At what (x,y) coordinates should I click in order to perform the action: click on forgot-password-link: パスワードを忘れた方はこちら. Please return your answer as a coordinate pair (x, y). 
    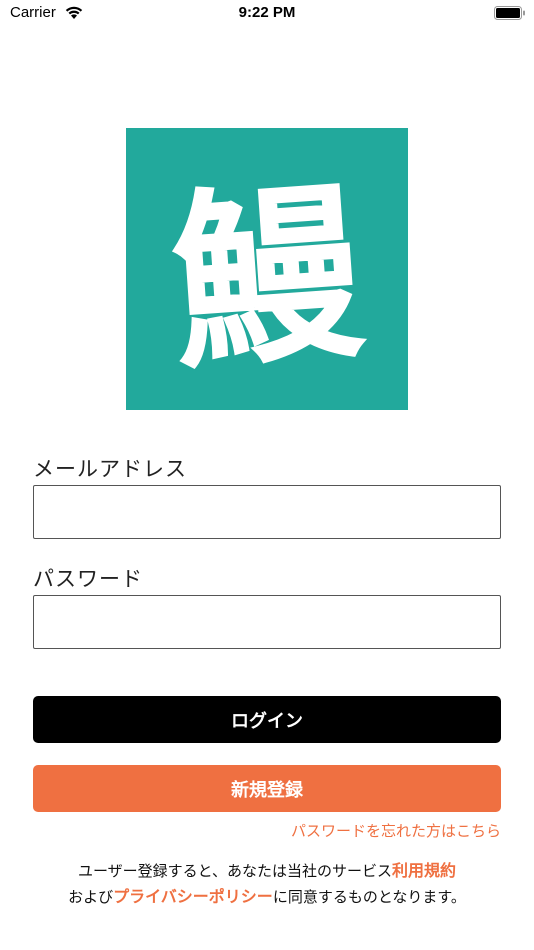
    Looking at the image, I should click on (396, 830).